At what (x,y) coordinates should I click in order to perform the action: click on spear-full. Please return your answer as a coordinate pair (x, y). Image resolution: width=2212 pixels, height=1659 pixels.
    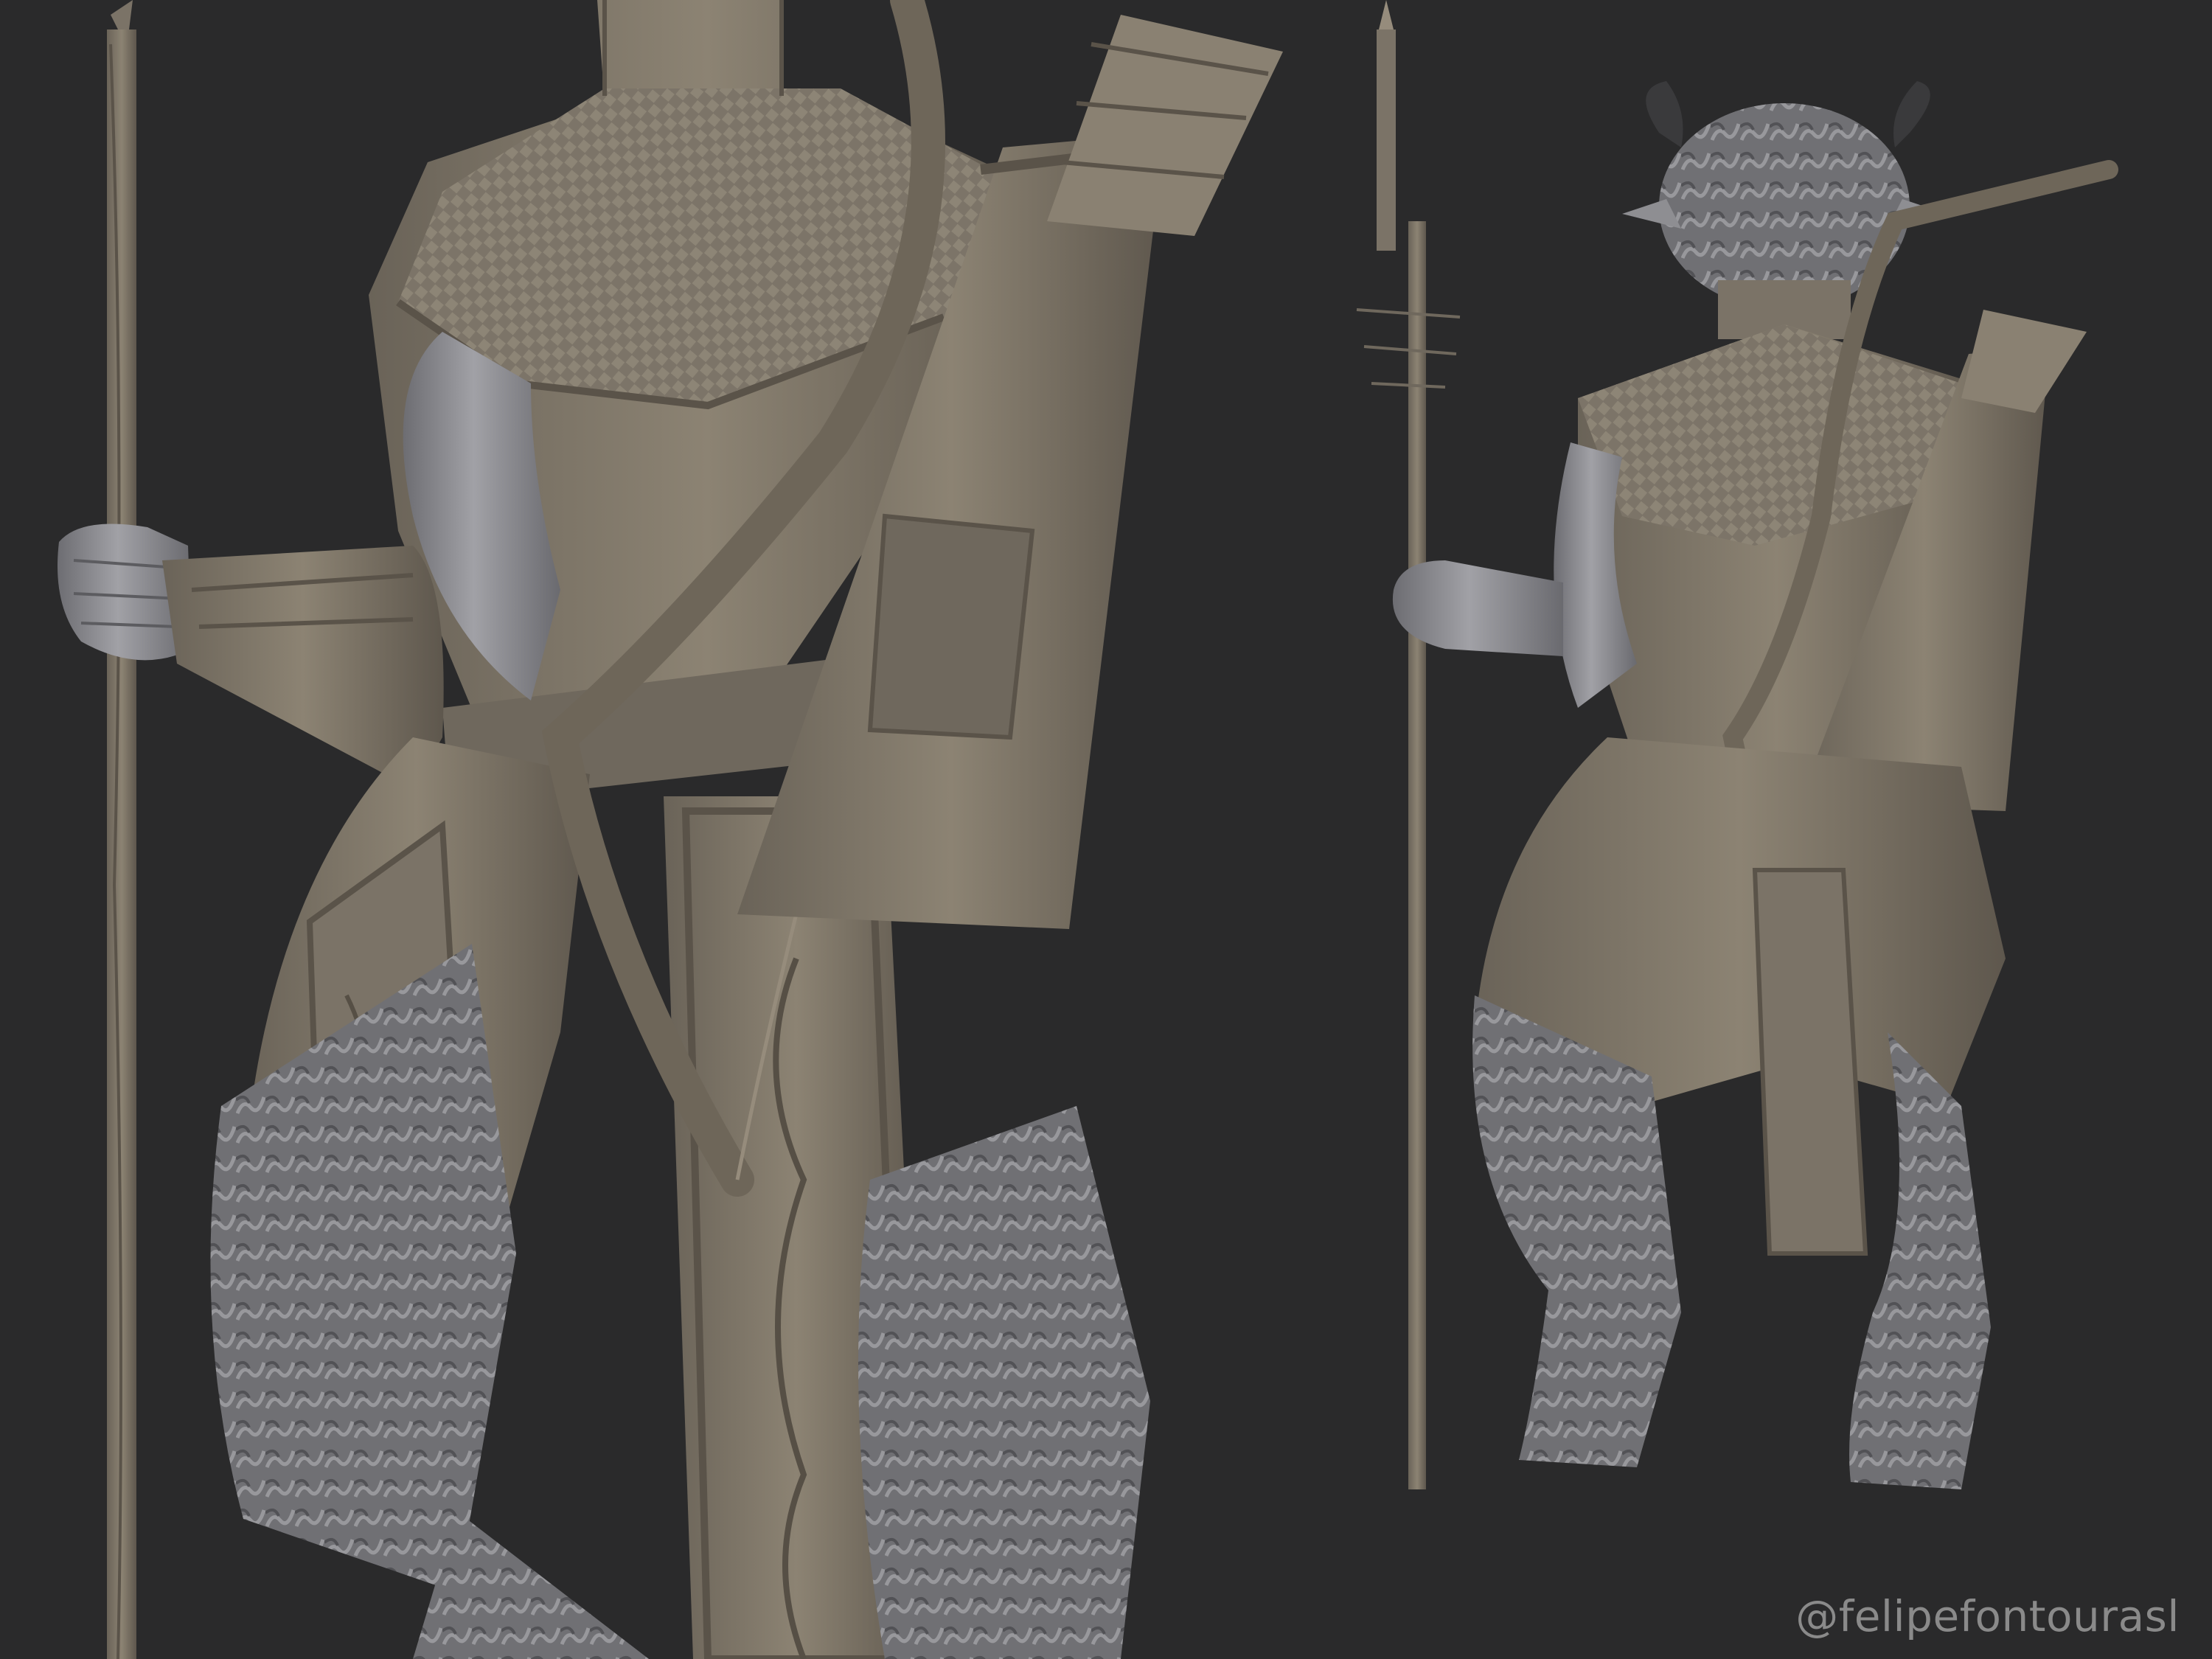
    Looking at the image, I should click on (1408, 744).